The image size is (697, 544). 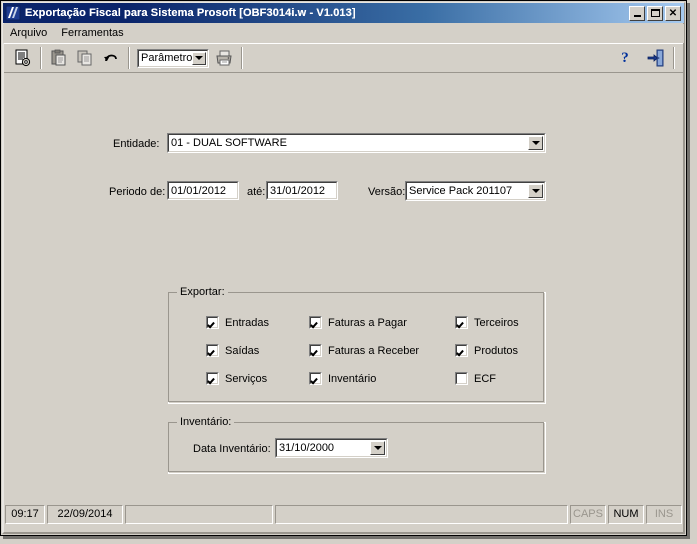 I want to click on data-inventario-combo: 31/10/2000, so click(x=331, y=448).